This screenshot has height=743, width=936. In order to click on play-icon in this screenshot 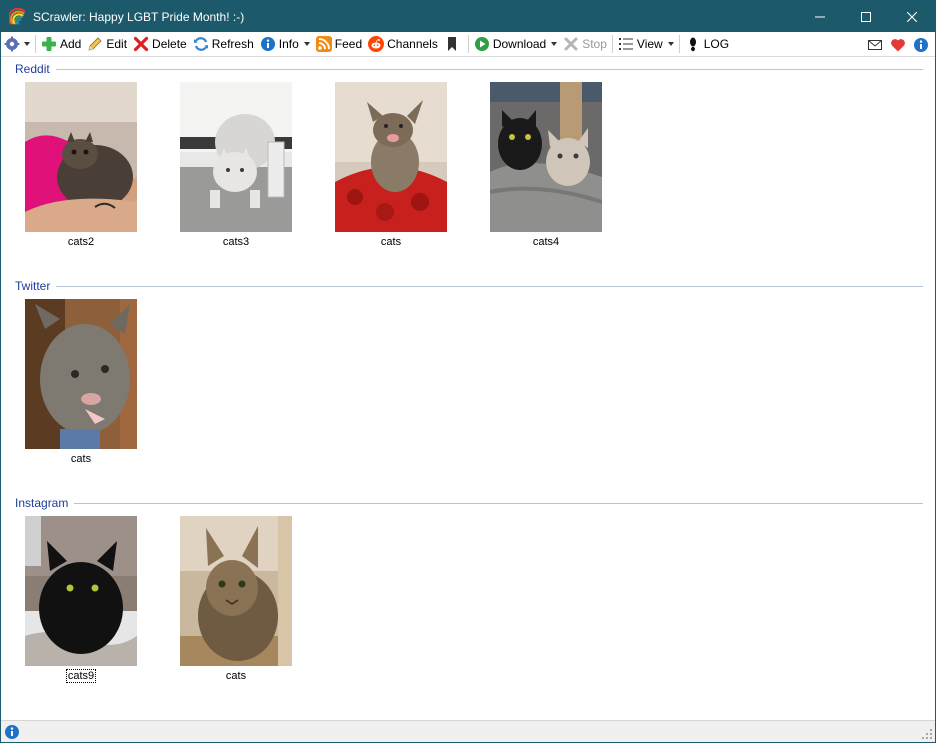, I will do `click(482, 44)`.